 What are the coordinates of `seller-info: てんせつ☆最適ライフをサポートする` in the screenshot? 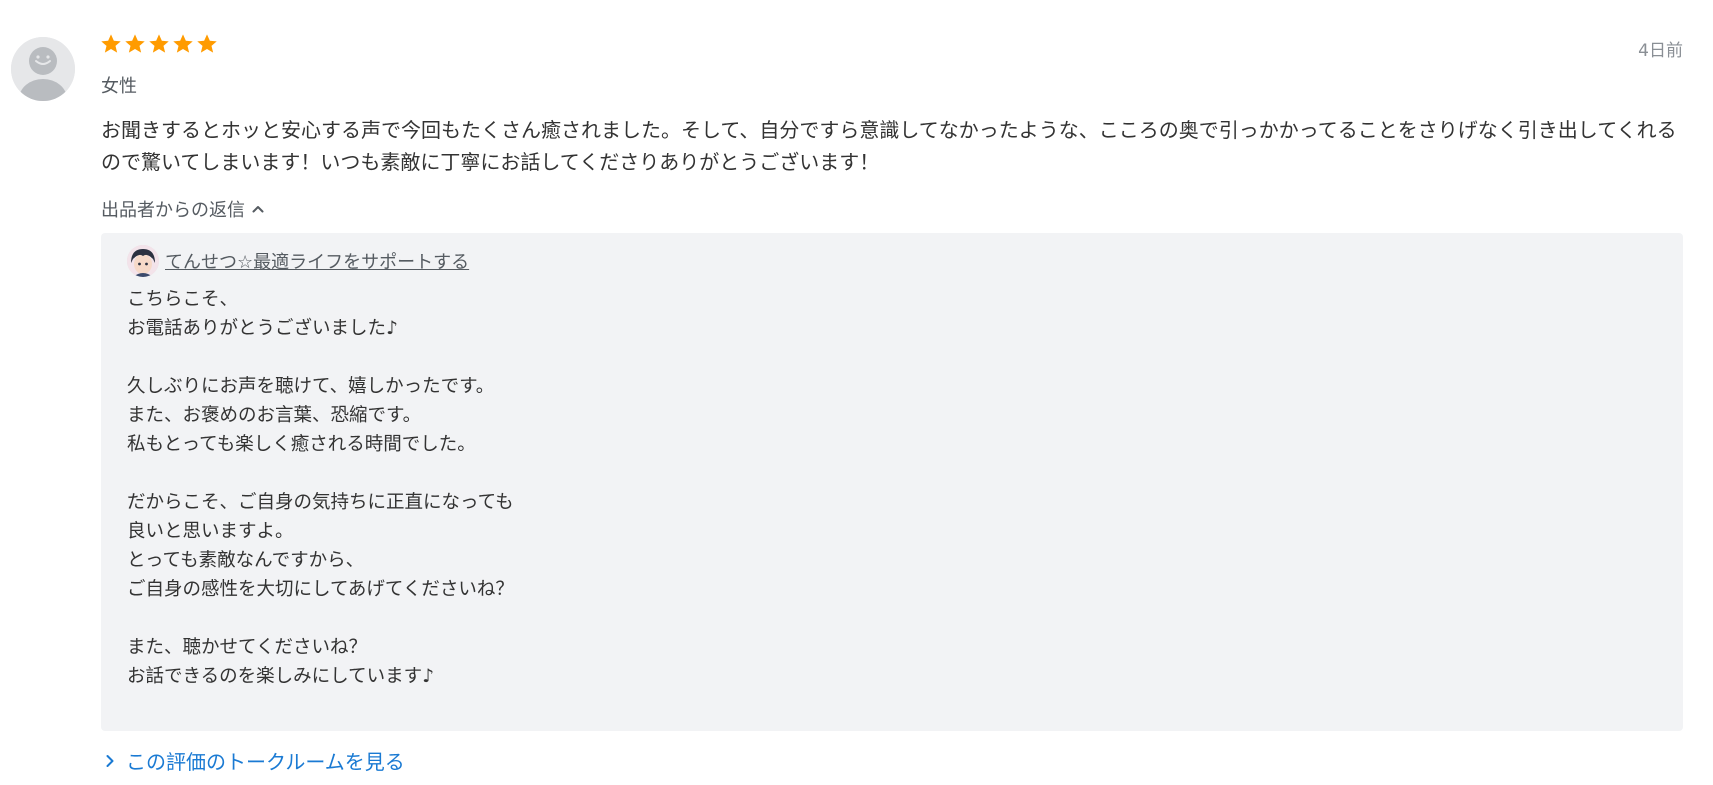 It's located at (298, 261).